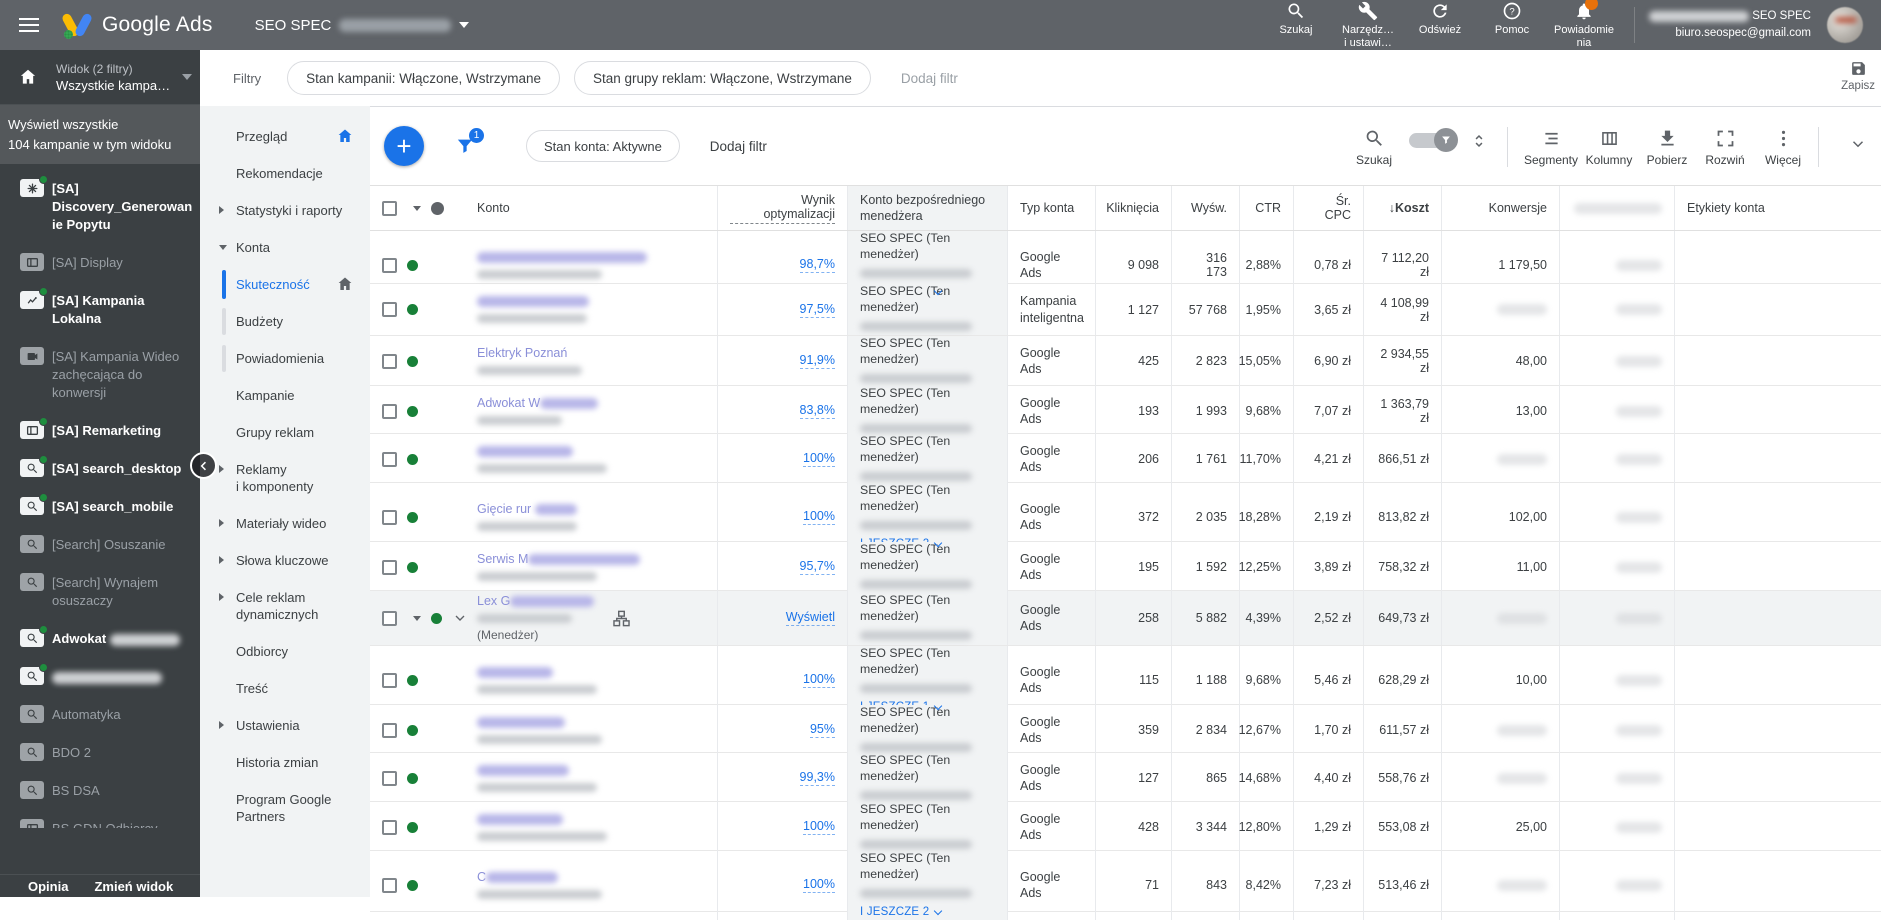 The height and width of the screenshot is (920, 1881). What do you see at coordinates (1778, 208) in the screenshot?
I see `column-header-Etykiety konta: Etykiety konta` at bounding box center [1778, 208].